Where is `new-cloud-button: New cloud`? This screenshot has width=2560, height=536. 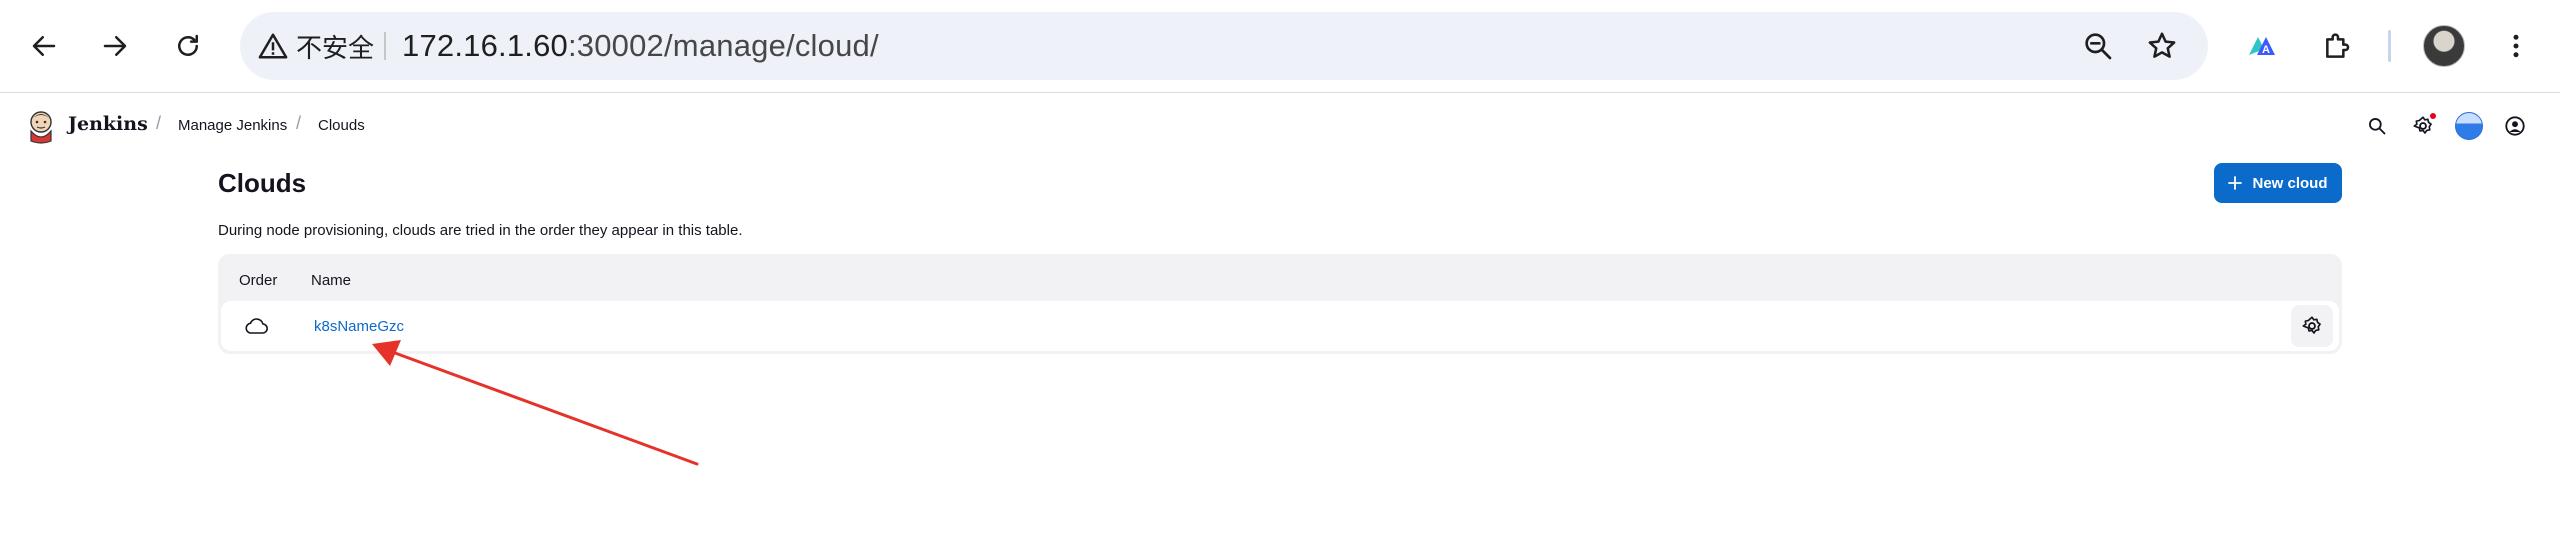 new-cloud-button: New cloud is located at coordinates (2278, 183).